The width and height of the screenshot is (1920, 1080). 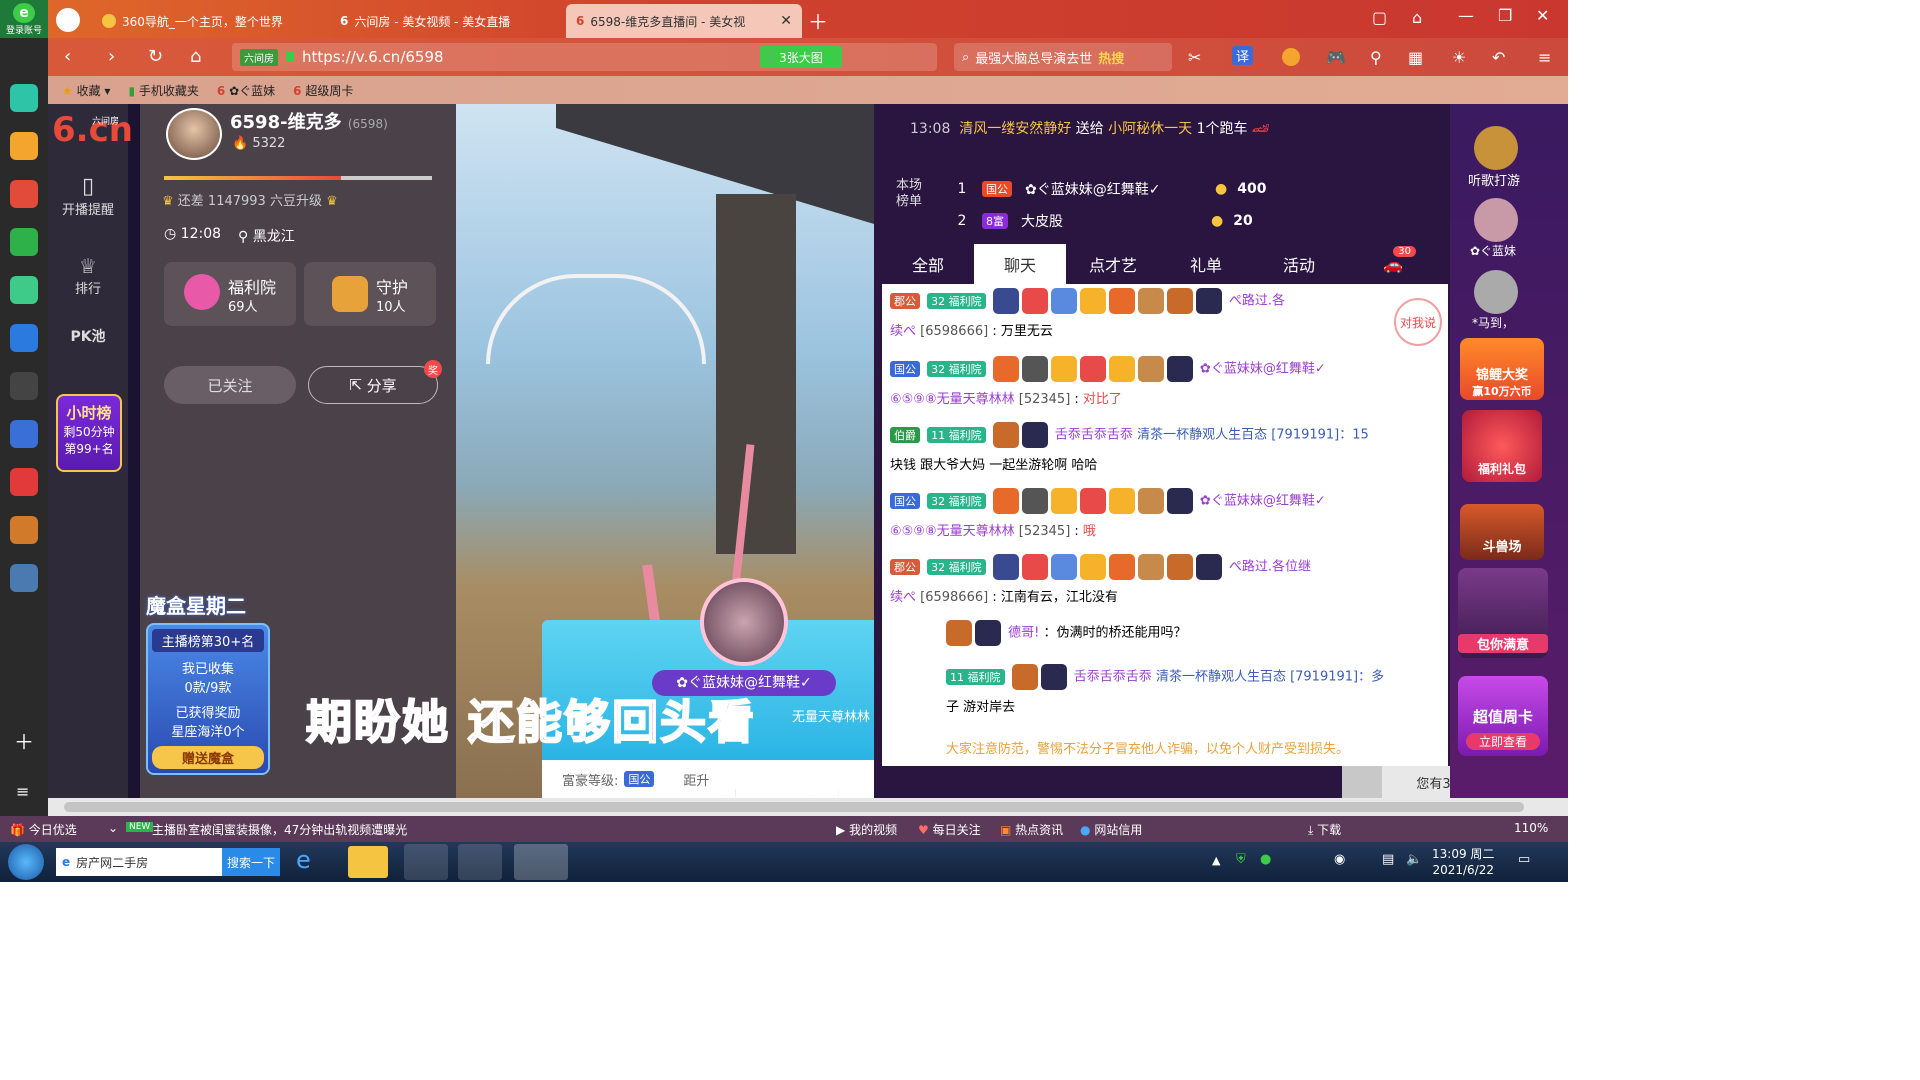 What do you see at coordinates (208, 757) in the screenshot?
I see `magic-send-button: 赠送魔盒` at bounding box center [208, 757].